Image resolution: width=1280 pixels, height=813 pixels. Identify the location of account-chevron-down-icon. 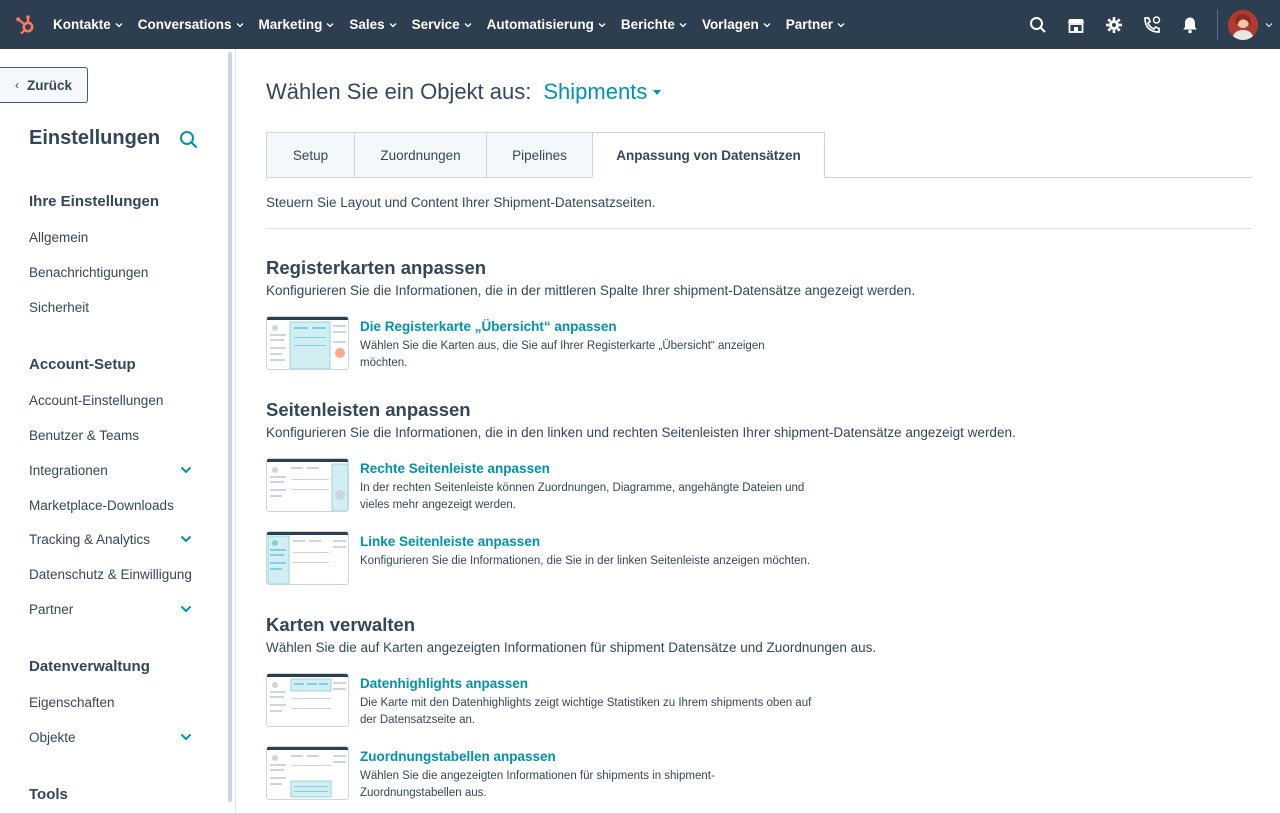
(1269, 24).